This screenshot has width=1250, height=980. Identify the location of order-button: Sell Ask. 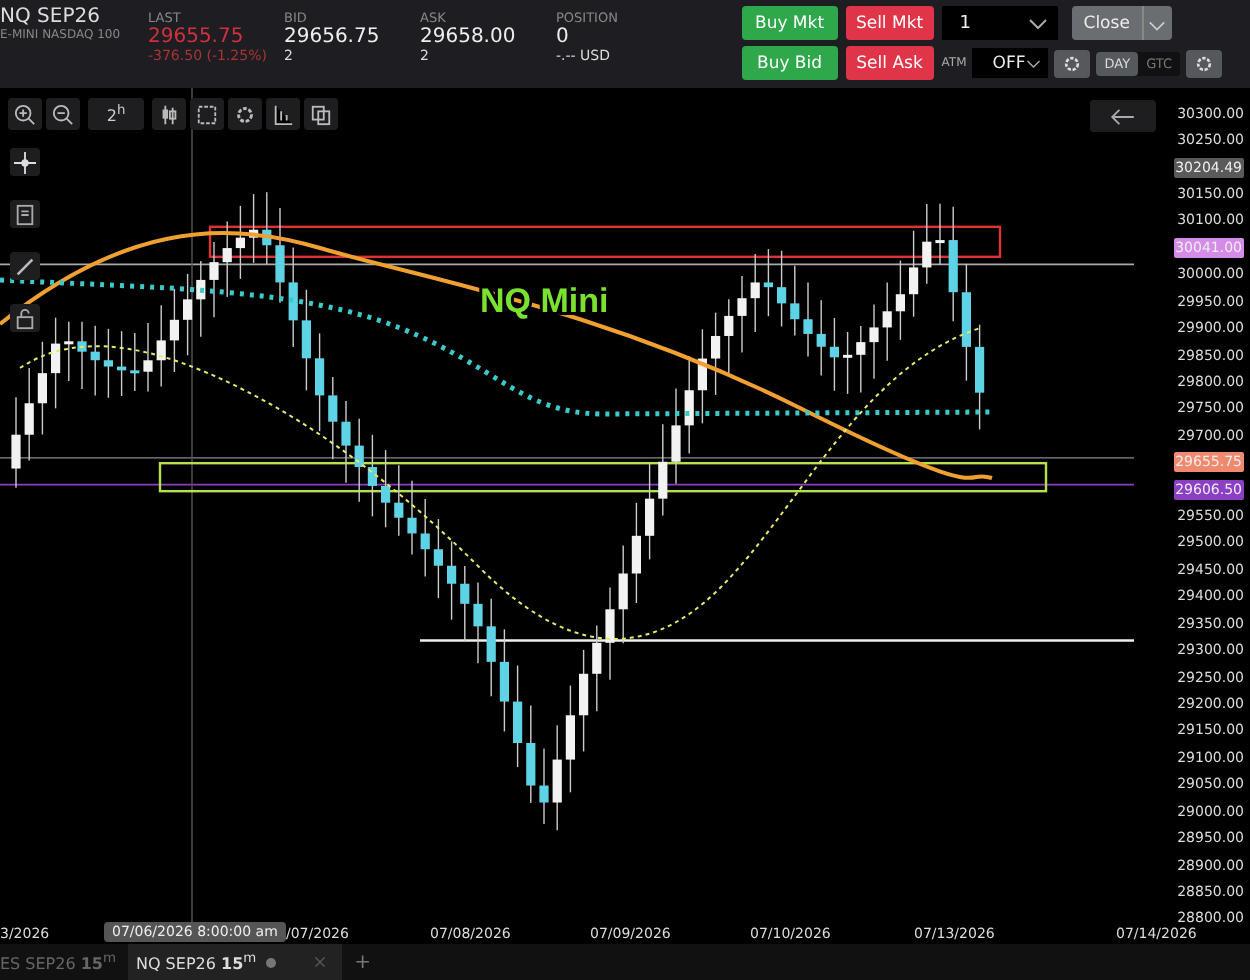
(889, 63).